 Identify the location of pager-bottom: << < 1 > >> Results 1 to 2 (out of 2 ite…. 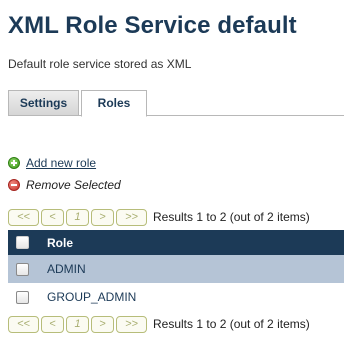
(159, 324).